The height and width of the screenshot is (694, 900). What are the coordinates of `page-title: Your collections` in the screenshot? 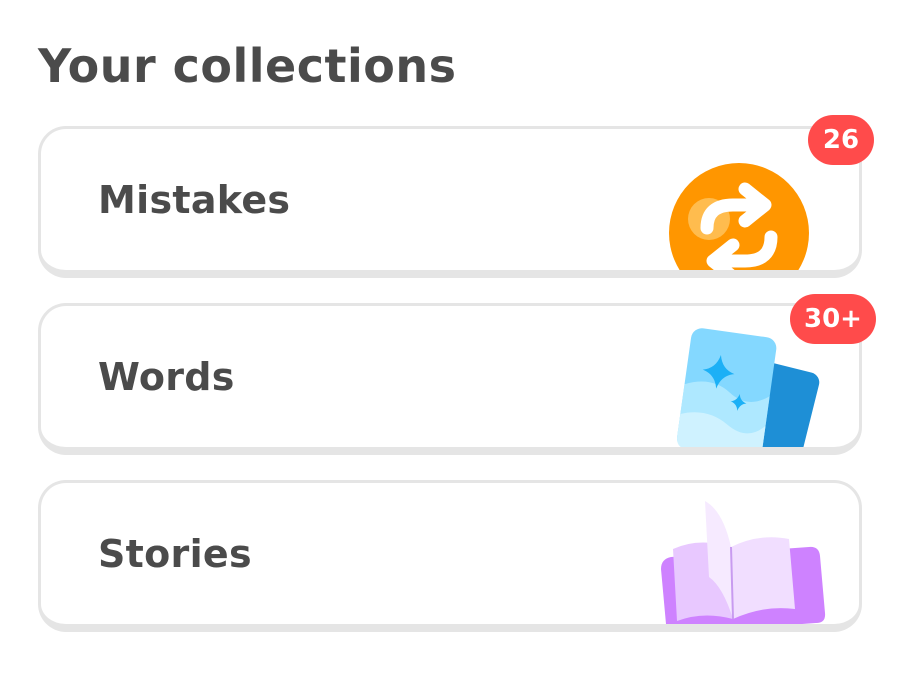 It's located at (247, 66).